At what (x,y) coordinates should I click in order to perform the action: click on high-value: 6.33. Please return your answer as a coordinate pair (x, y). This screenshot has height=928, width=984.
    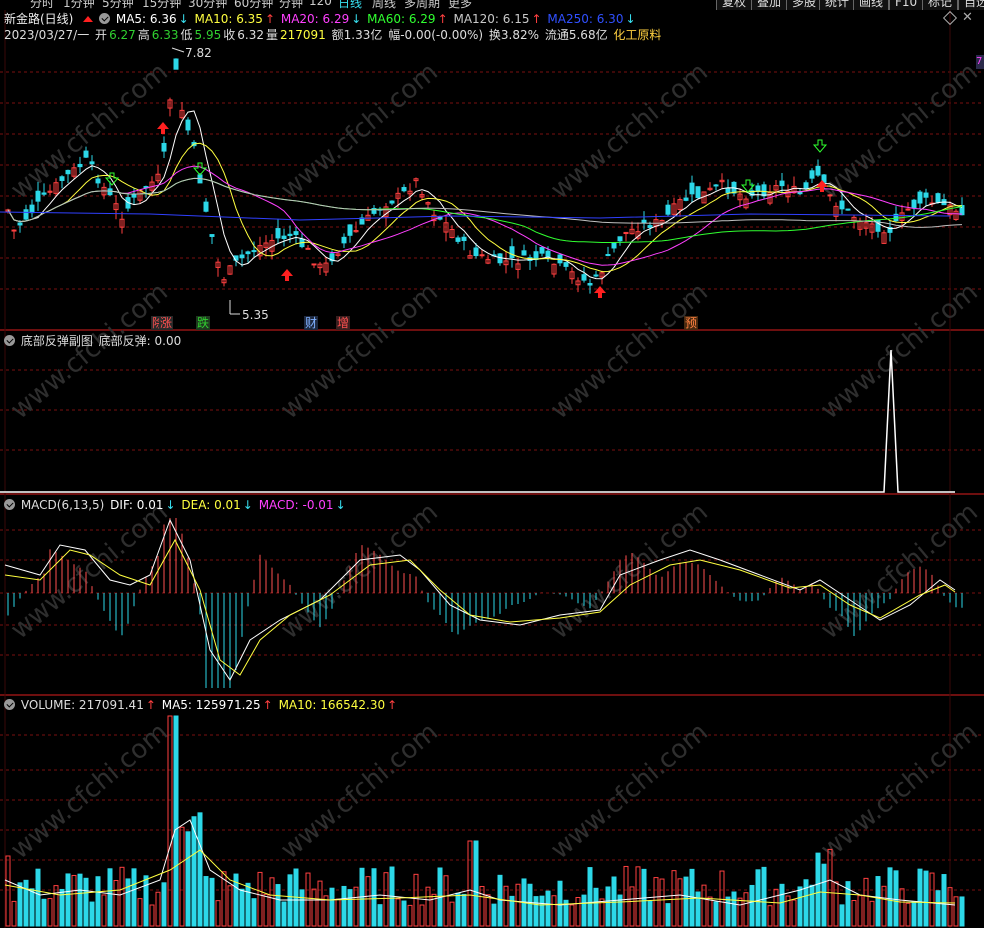
    Looking at the image, I should click on (165, 35).